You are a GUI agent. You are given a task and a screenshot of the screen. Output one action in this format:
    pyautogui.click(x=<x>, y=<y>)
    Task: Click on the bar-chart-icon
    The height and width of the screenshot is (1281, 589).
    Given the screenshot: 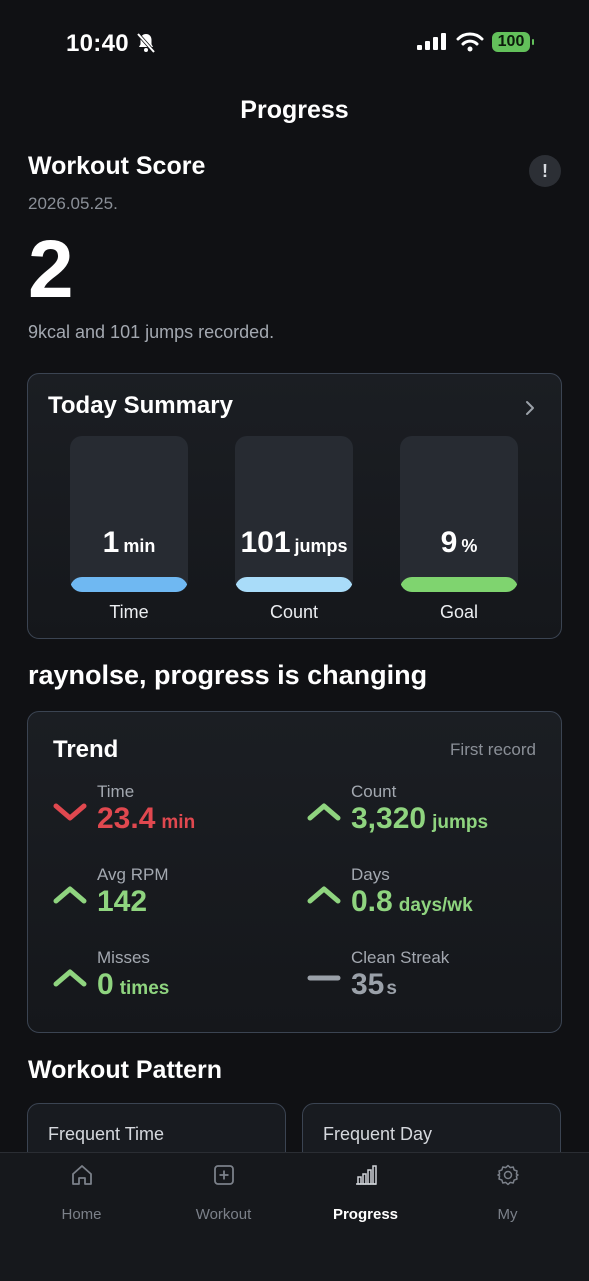 What is the action you would take?
    pyautogui.click(x=366, y=1175)
    